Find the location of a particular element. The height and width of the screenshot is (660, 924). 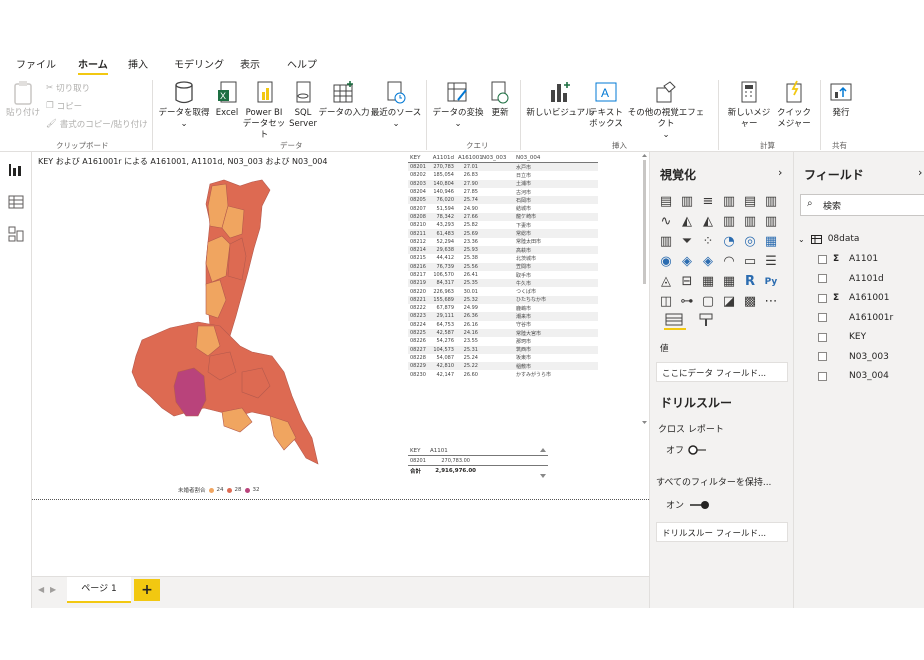

filled-map-icon: ◈ is located at coordinates (687, 262).